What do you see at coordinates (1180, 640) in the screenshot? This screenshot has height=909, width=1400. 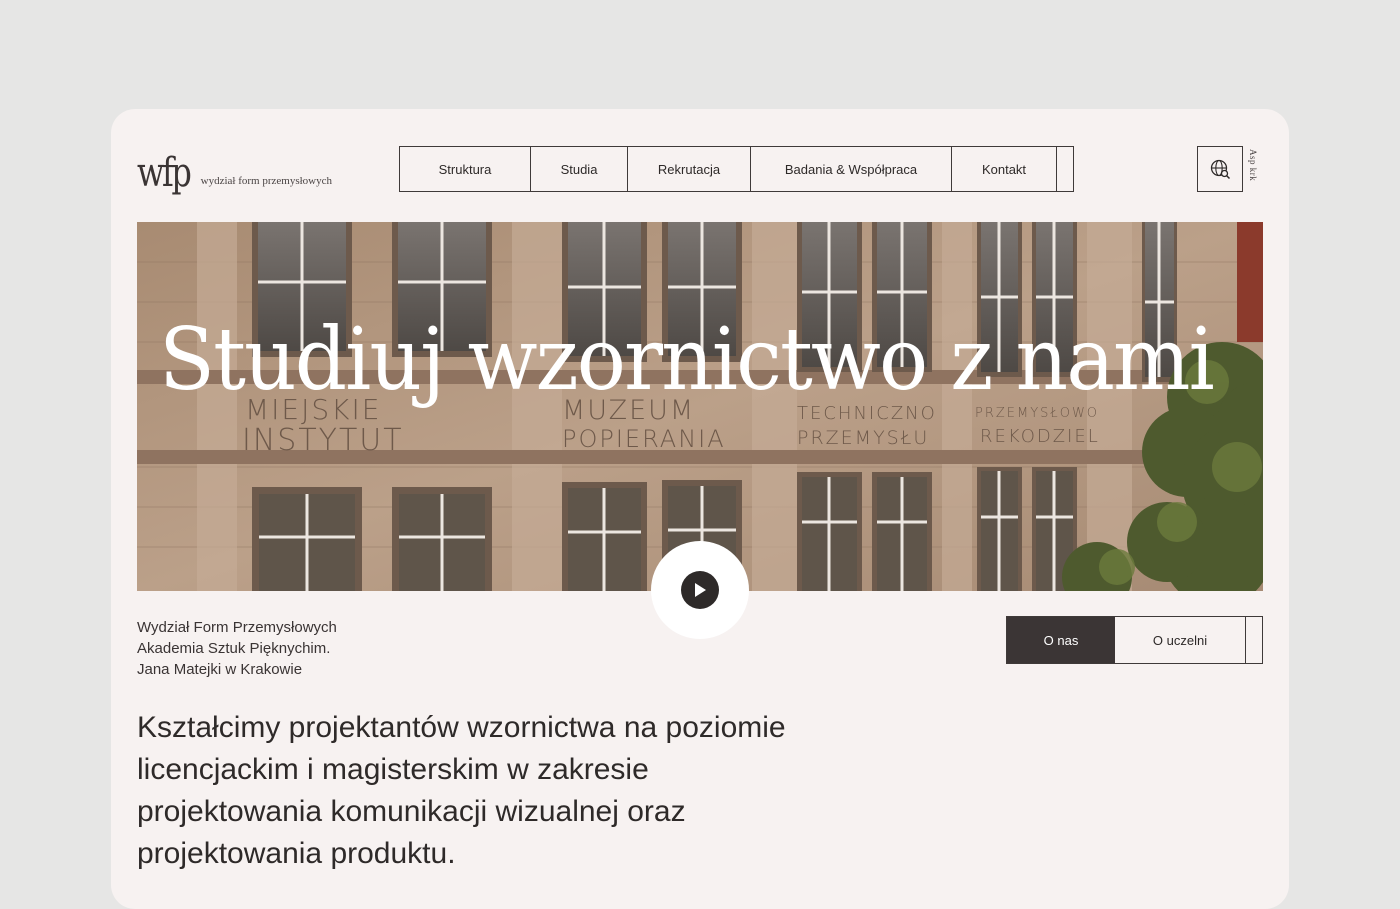 I see `tab-o-uczelni: O uczelni` at bounding box center [1180, 640].